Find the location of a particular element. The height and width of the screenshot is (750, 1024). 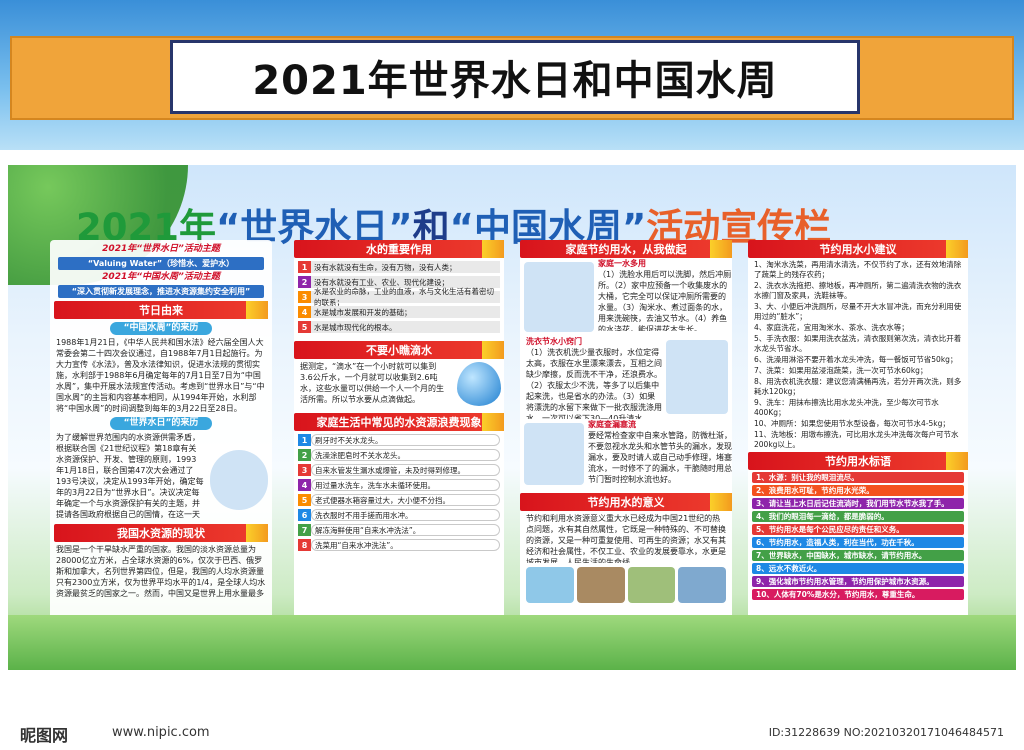

importance-header: 水的重要作用 is located at coordinates (399, 249).